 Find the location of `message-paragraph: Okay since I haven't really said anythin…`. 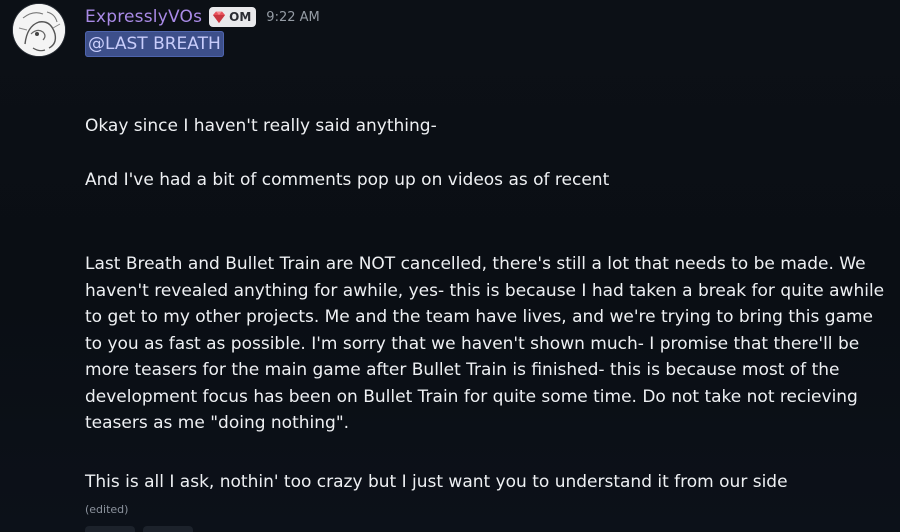

message-paragraph: Okay since I haven't really said anythin… is located at coordinates (261, 126).